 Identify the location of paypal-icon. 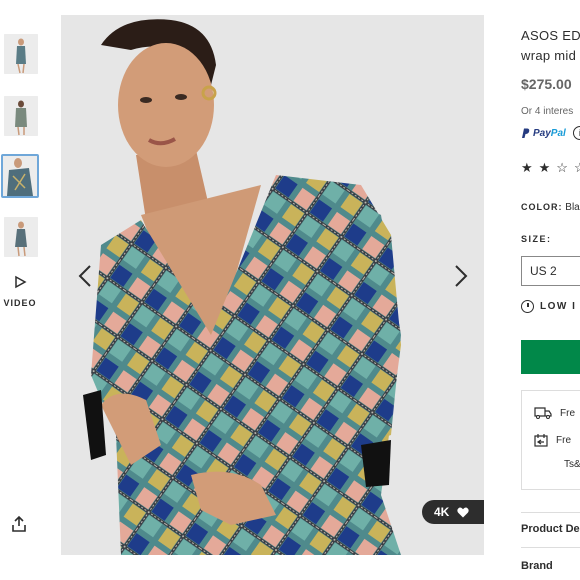
(526, 133).